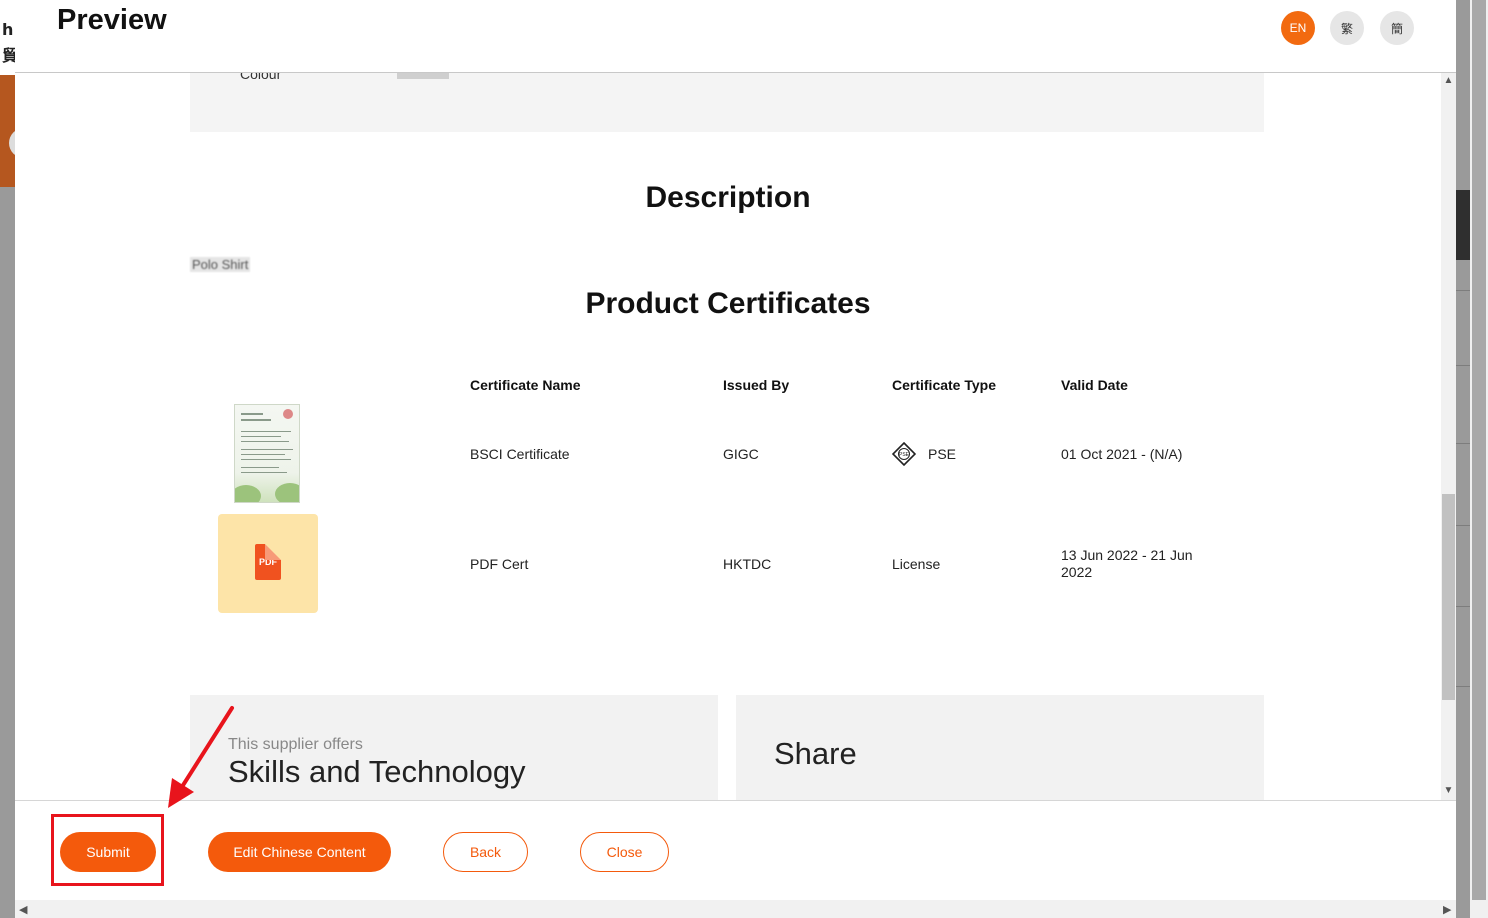 The width and height of the screenshot is (1488, 918). What do you see at coordinates (735, 850) in the screenshot?
I see `modal-footer: Submit Edit Chinese Content Back Close` at bounding box center [735, 850].